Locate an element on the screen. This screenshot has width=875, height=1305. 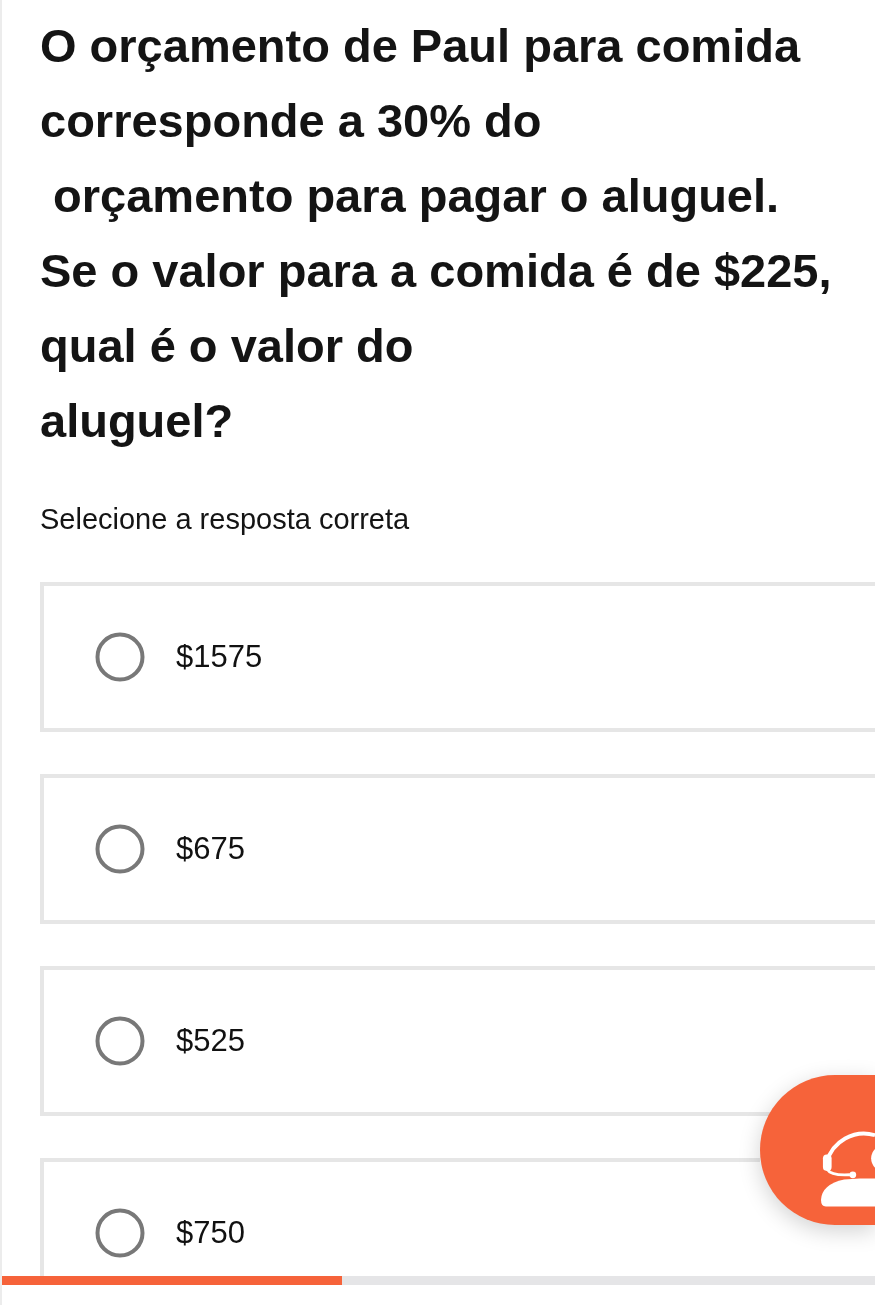
answer-option: $750 is located at coordinates (400, 1217).